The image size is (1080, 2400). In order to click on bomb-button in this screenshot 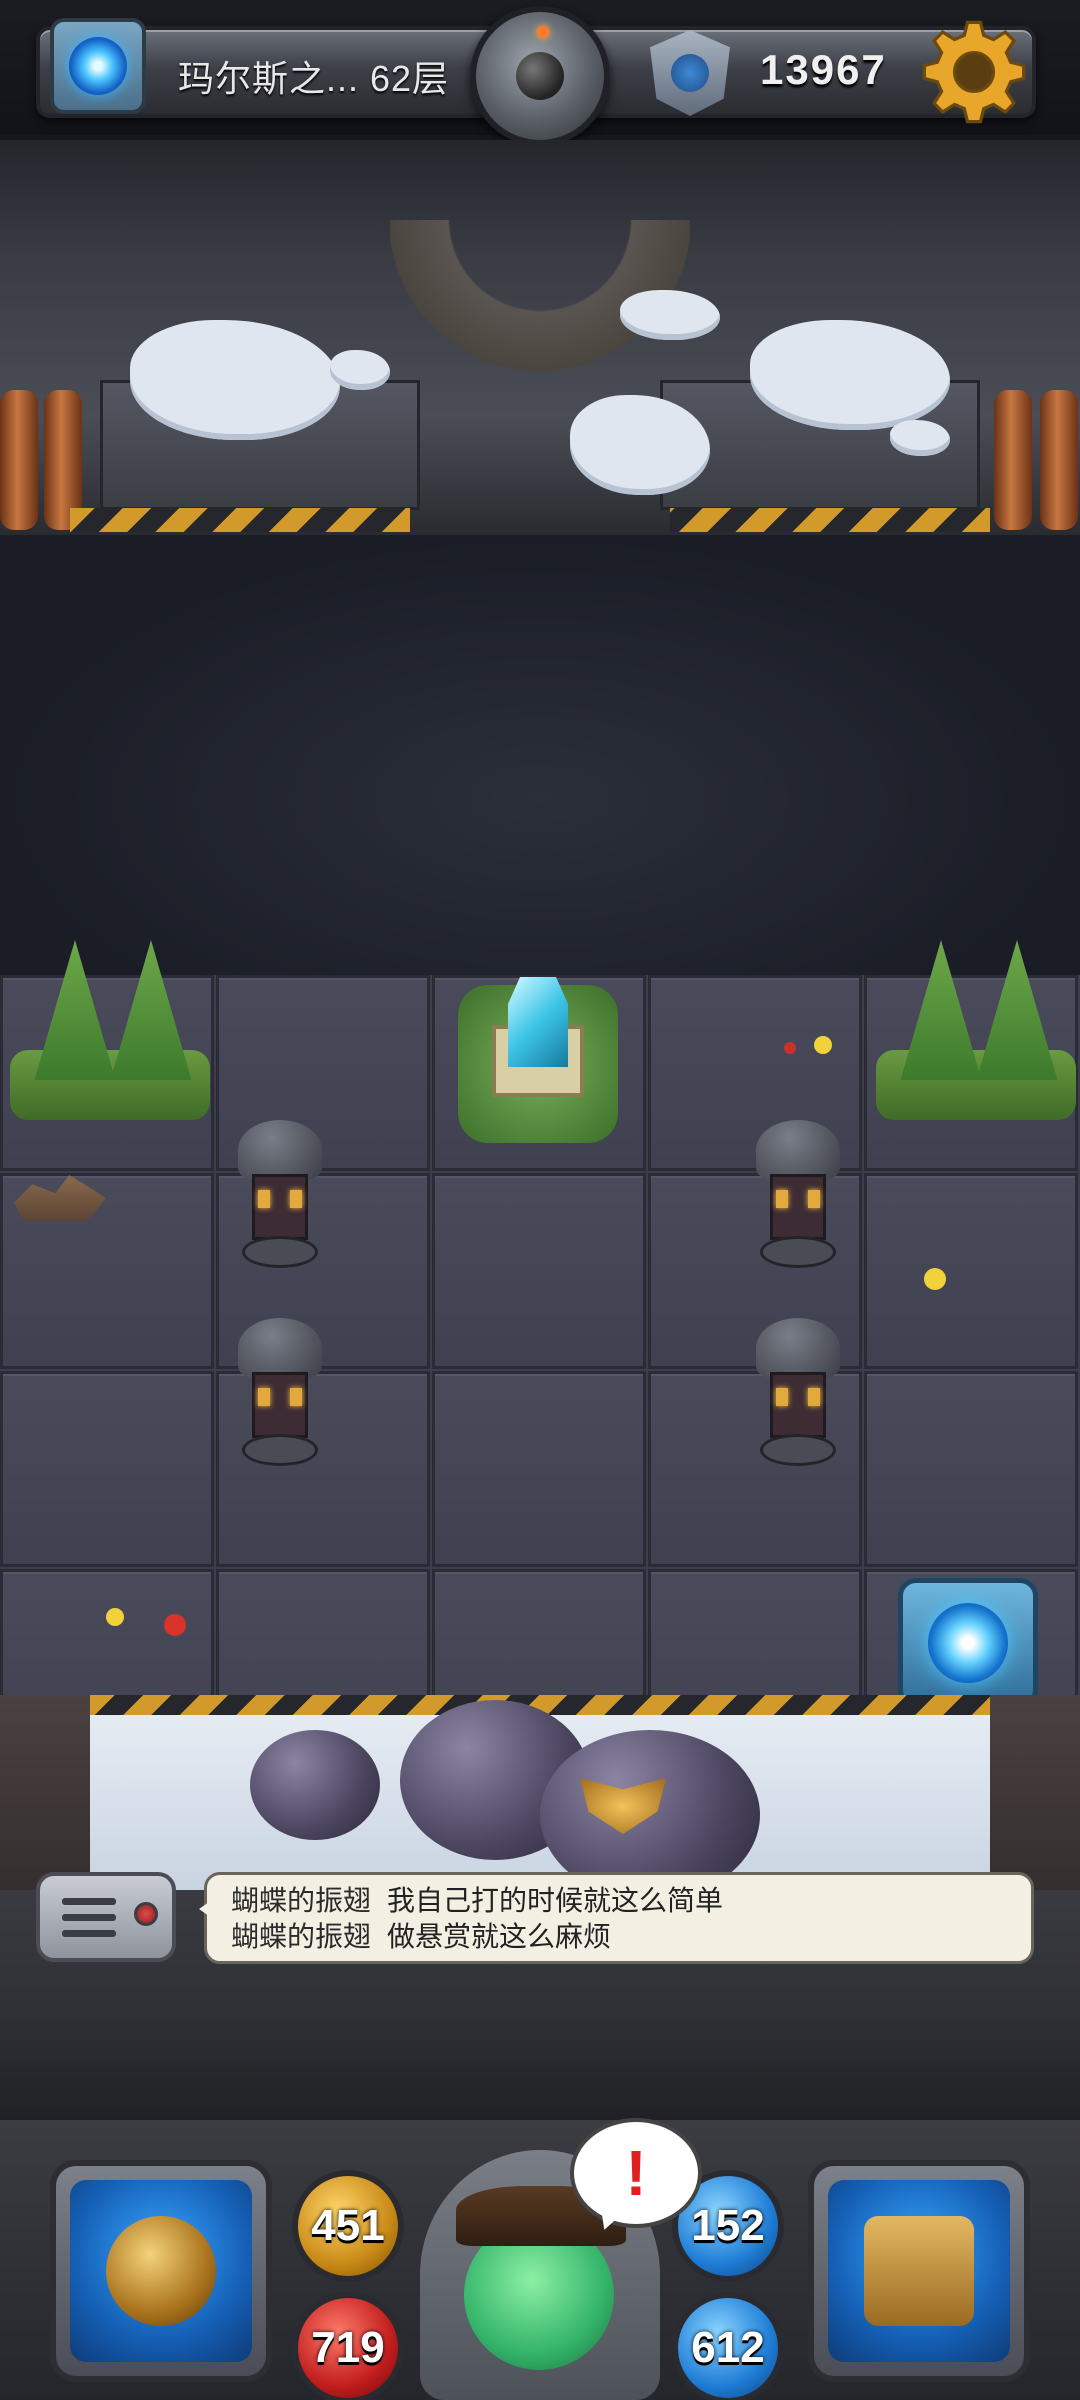, I will do `click(540, 76)`.